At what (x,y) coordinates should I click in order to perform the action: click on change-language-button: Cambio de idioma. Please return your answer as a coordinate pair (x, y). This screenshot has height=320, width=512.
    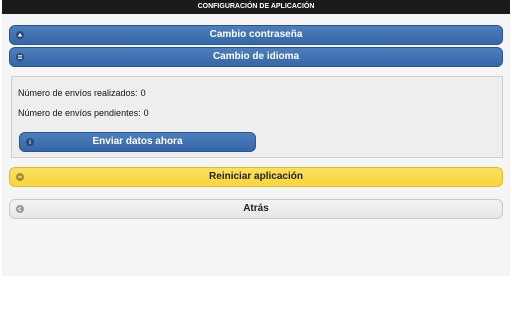
    Looking at the image, I should click on (256, 57).